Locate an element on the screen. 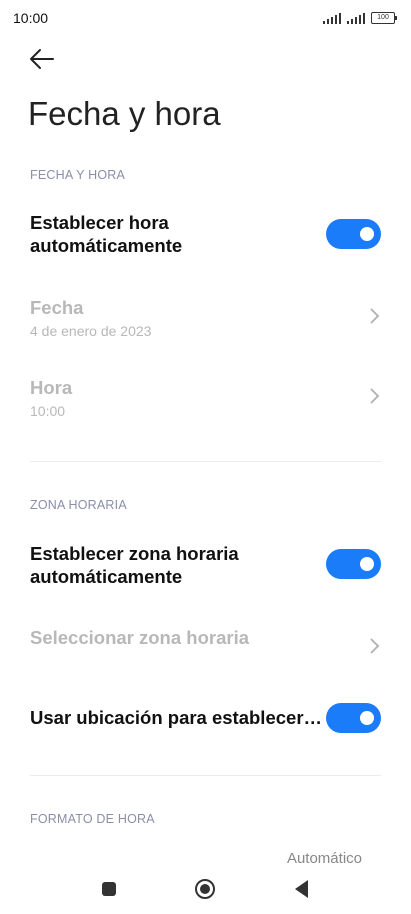 This screenshot has height=914, width=411. recents-icon is located at coordinates (109, 889).